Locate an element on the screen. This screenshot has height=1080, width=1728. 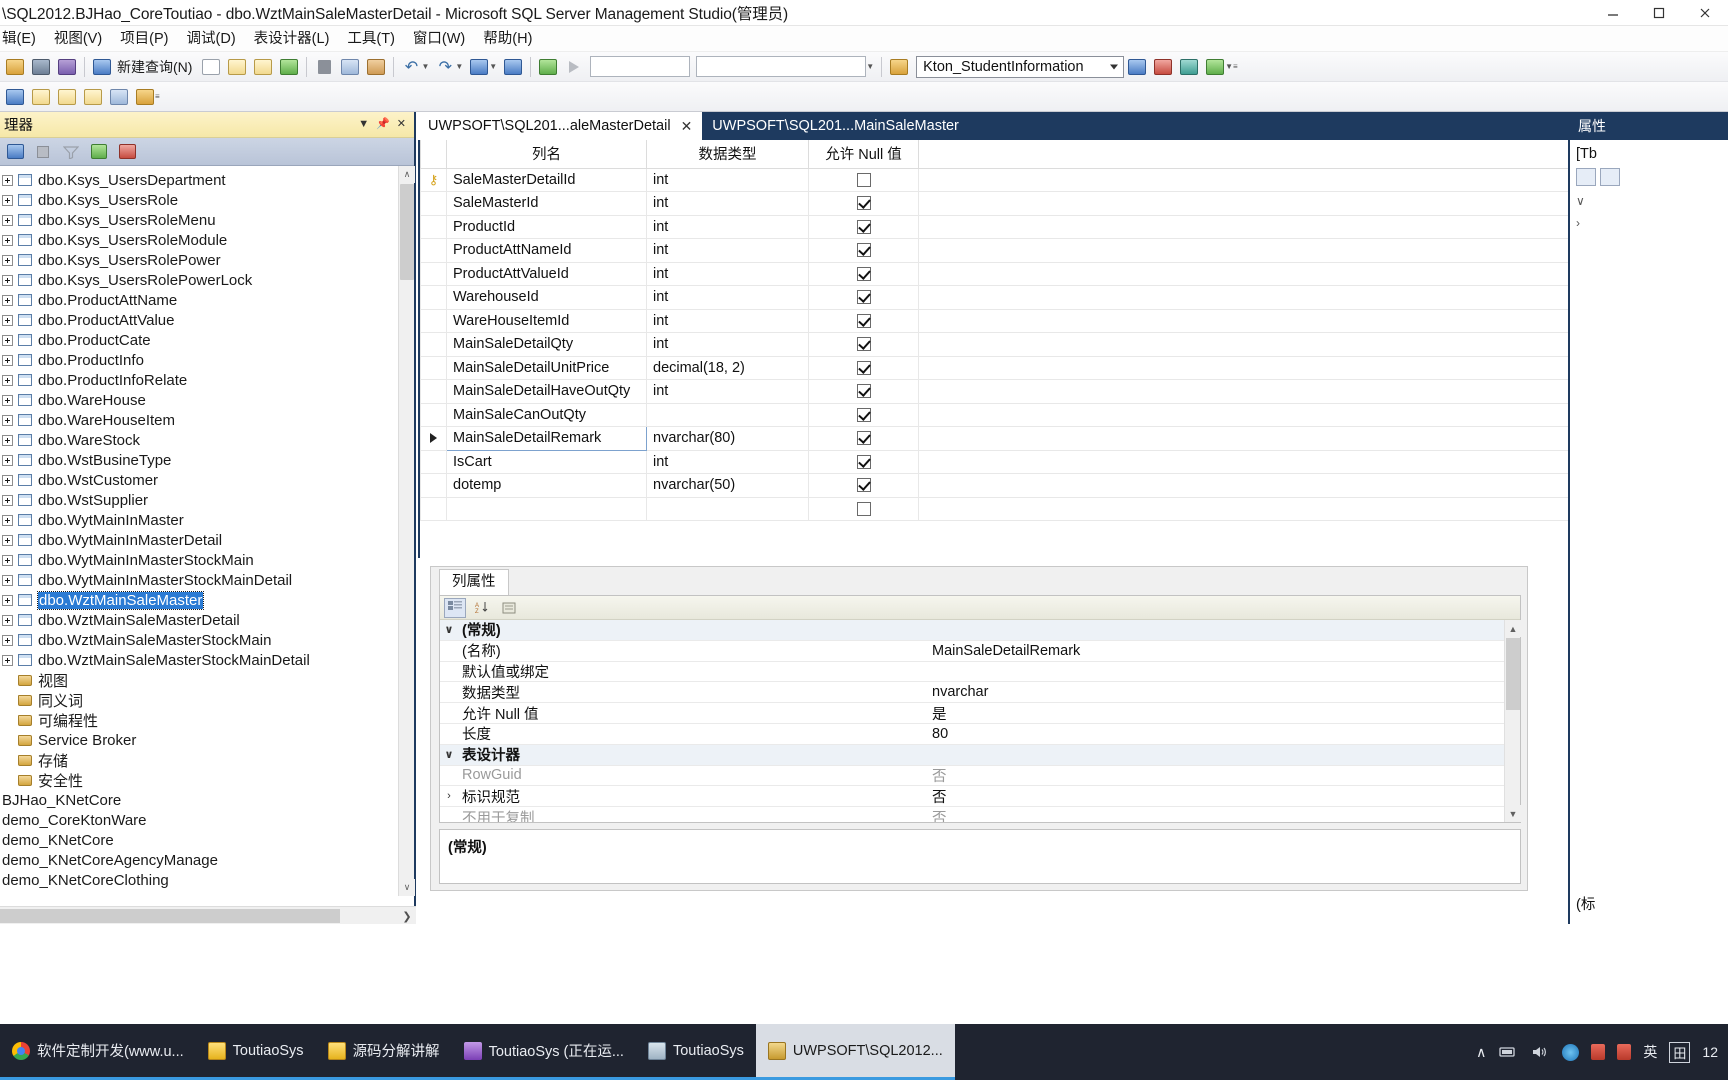
taskbar-item-source-analysis: 源码分解讲解 is located at coordinates (383, 1052).